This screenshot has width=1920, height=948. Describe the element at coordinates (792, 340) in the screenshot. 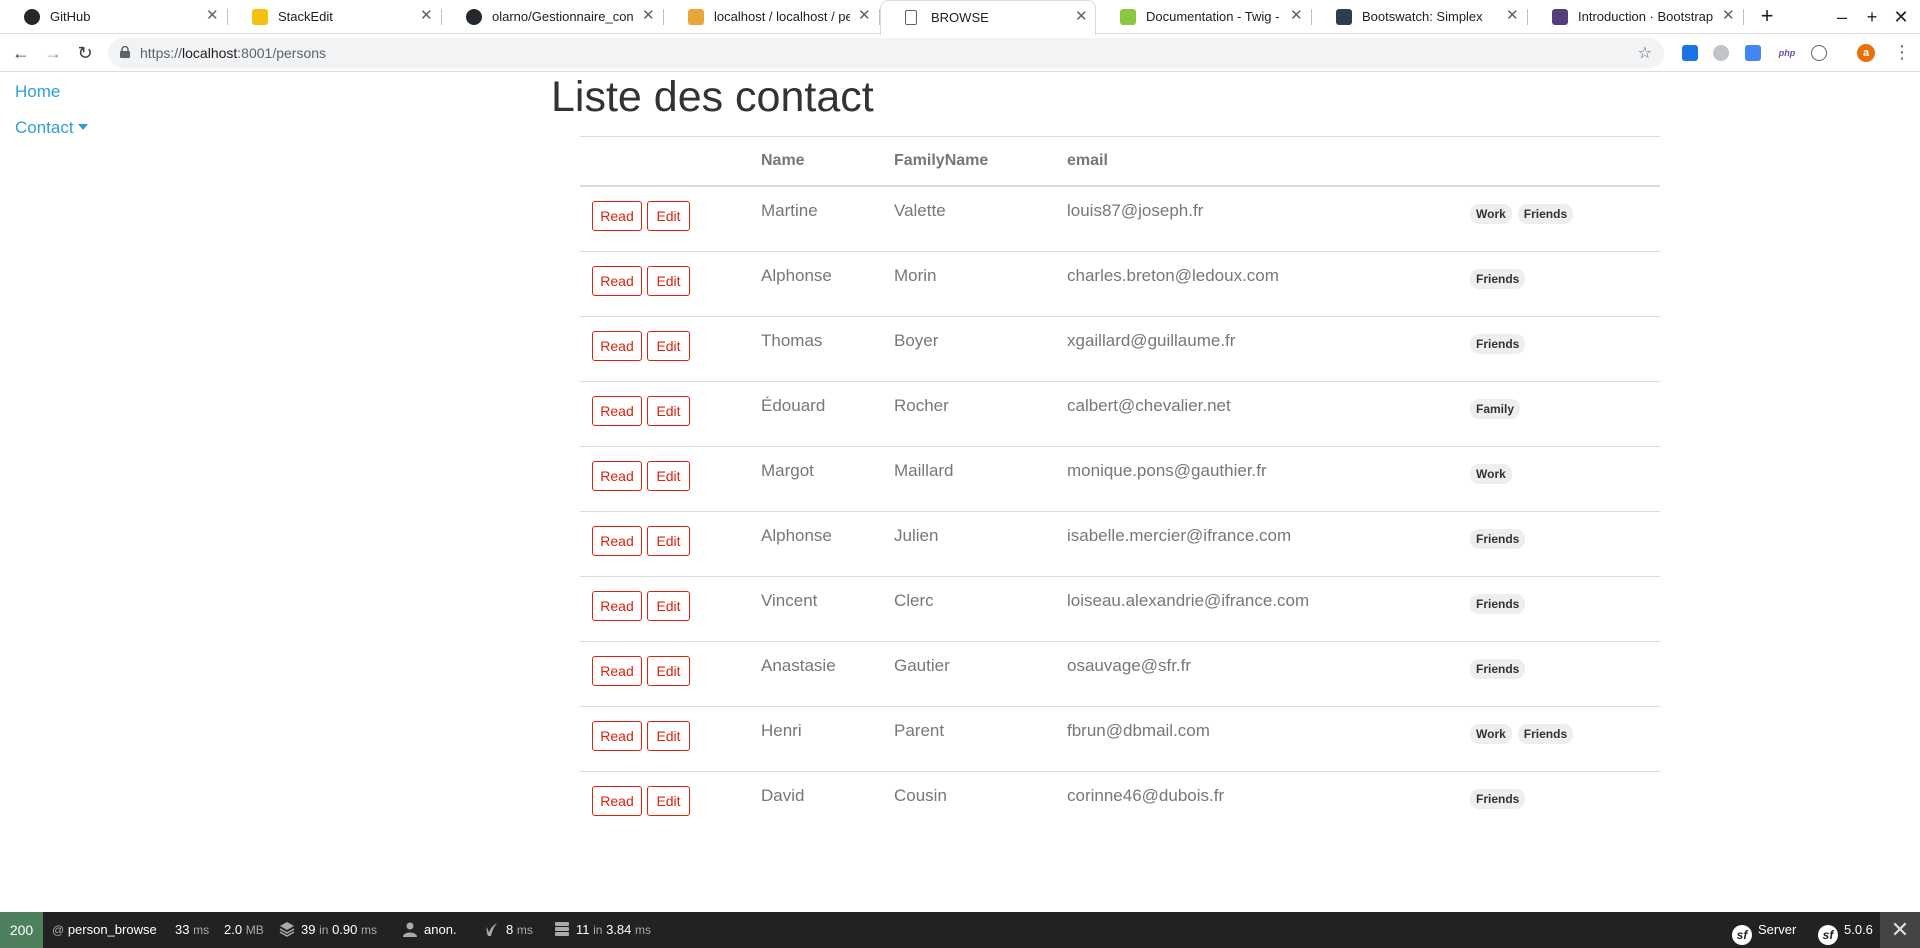

I see `cell-name: Thomas` at that location.